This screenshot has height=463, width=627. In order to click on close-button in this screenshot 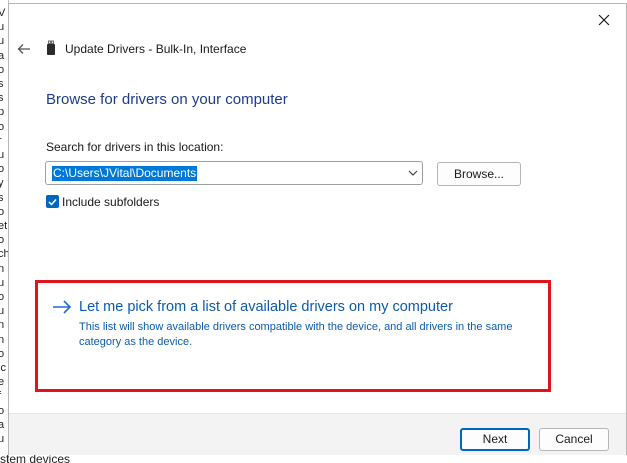, I will do `click(604, 20)`.